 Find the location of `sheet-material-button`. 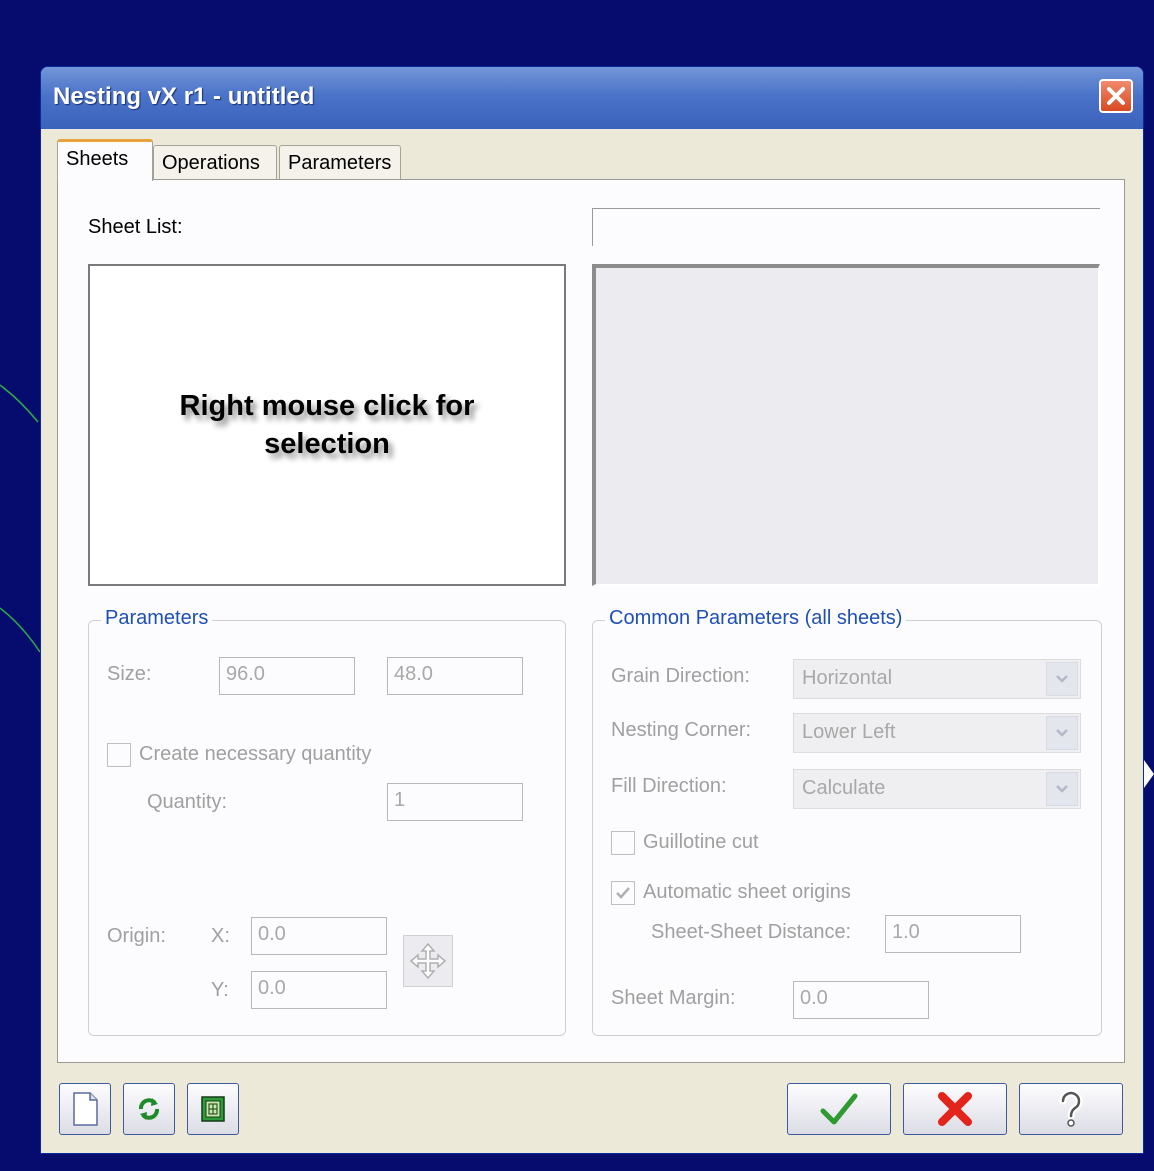

sheet-material-button is located at coordinates (213, 1109).